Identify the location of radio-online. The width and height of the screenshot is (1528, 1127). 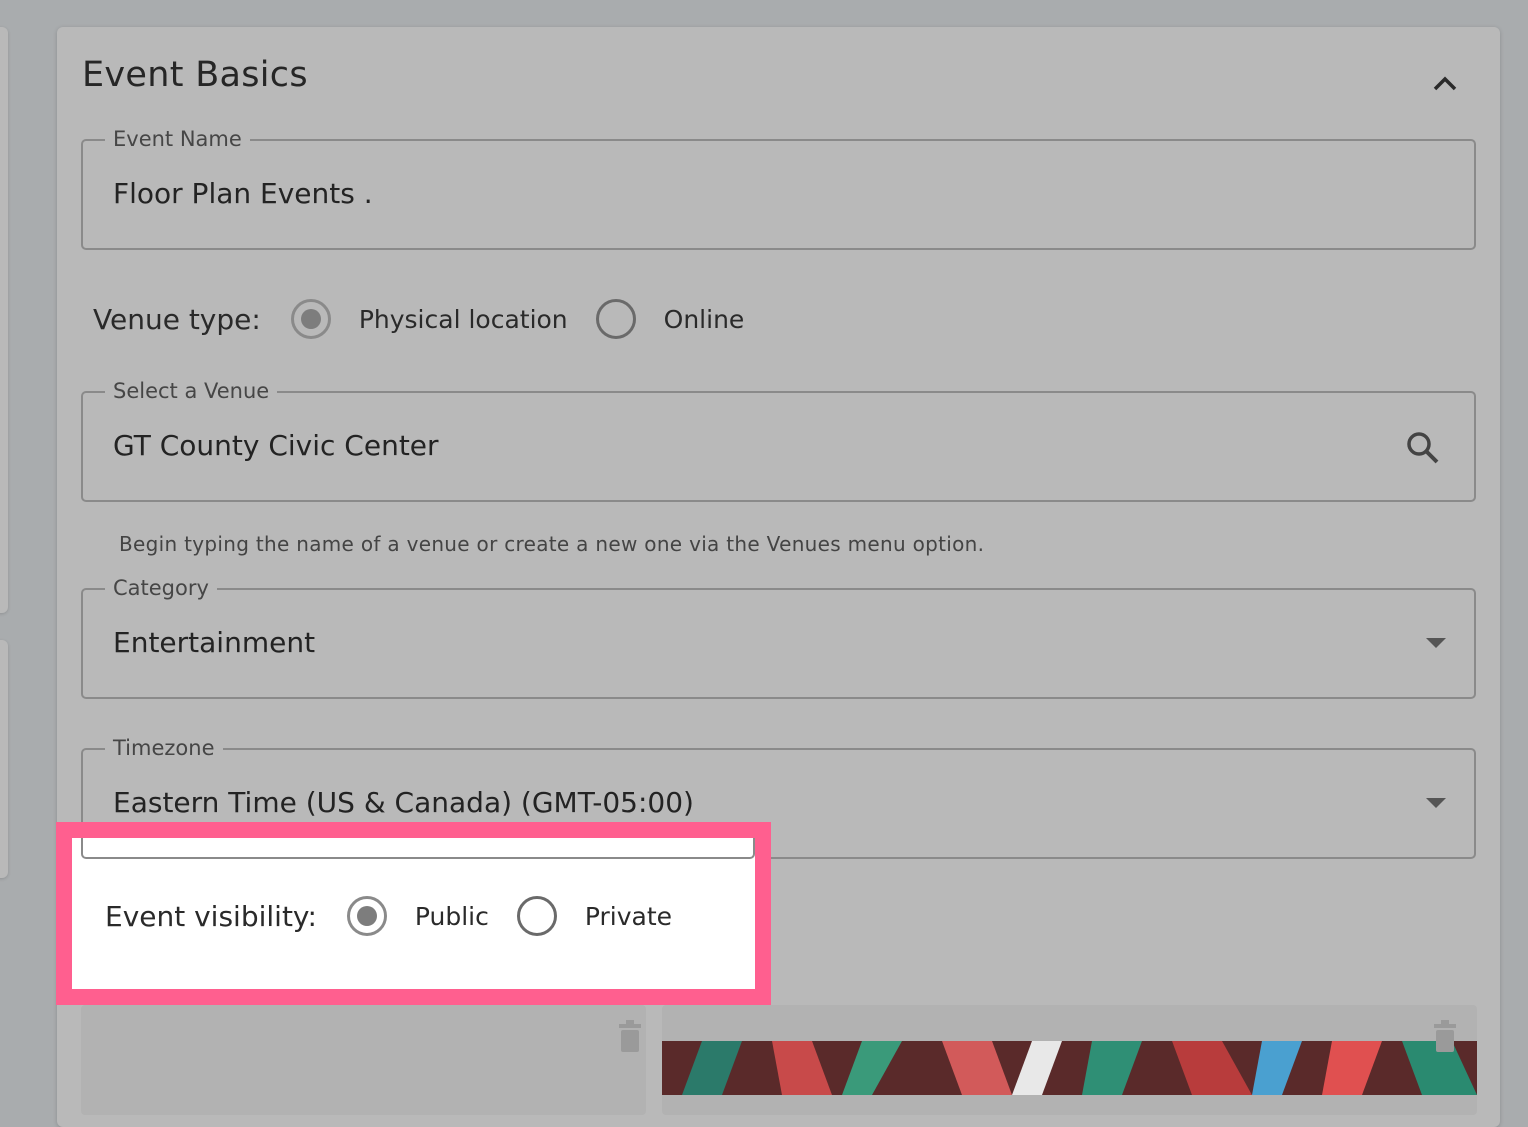
(615, 319).